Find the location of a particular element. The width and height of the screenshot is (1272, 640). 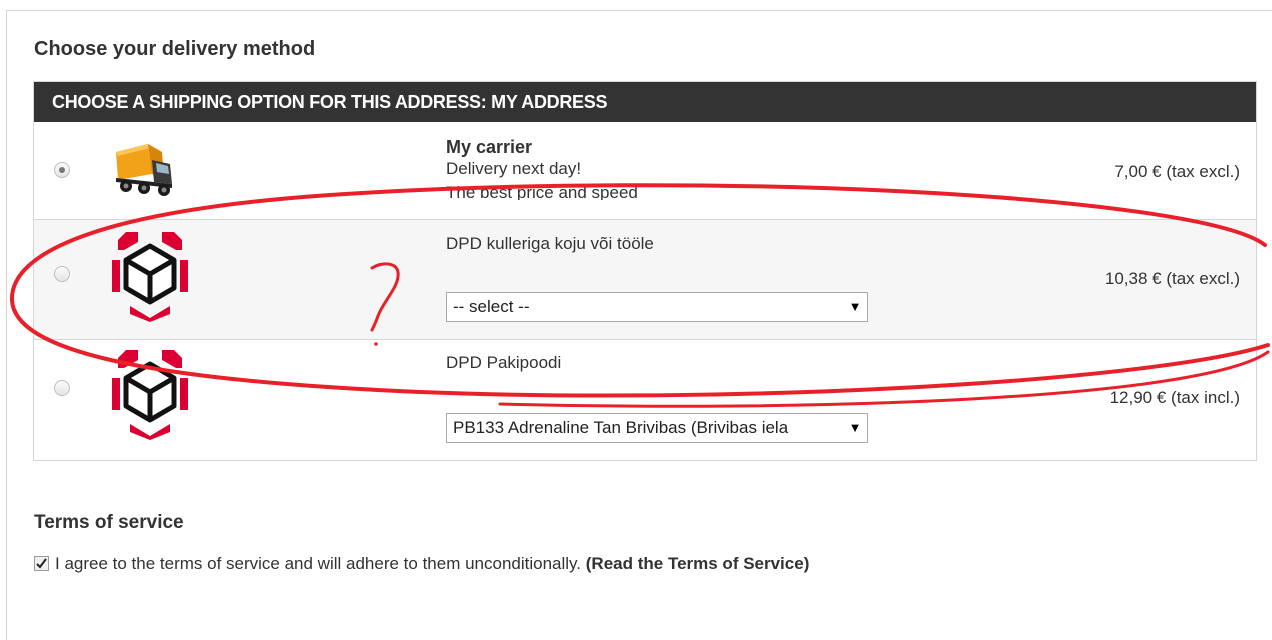

carrier-name: DPD kulleriga koju või tööle is located at coordinates (550, 243).